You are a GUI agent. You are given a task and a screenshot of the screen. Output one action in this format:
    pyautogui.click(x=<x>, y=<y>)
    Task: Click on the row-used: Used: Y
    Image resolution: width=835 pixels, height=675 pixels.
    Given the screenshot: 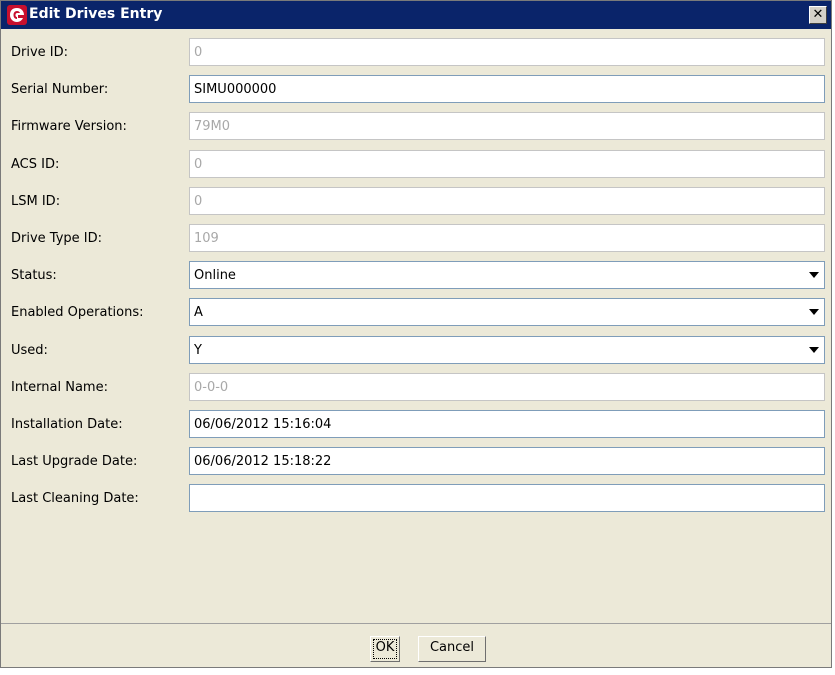 What is the action you would take?
    pyautogui.click(x=416, y=351)
    